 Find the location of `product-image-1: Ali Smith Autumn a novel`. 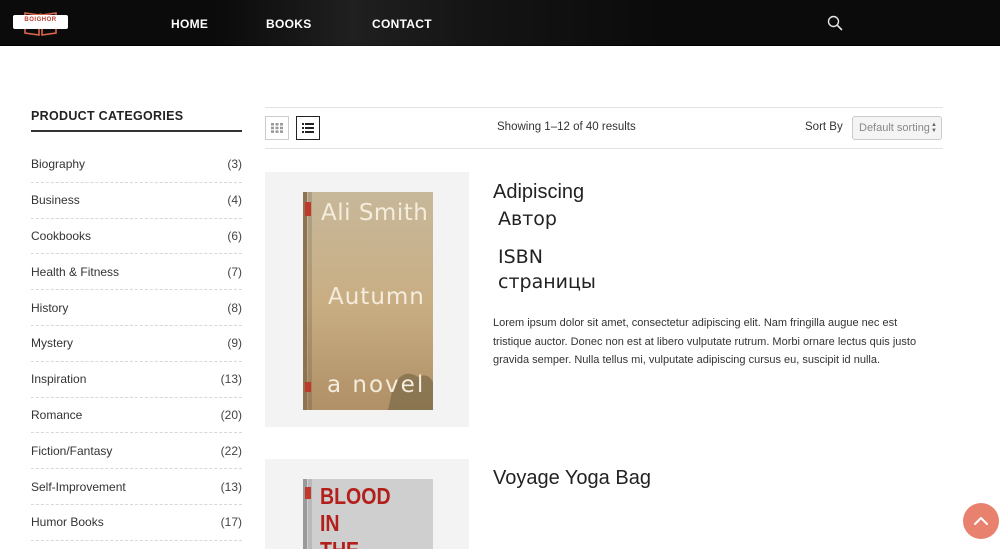

product-image-1: Ali Smith Autumn a novel is located at coordinates (367, 299).